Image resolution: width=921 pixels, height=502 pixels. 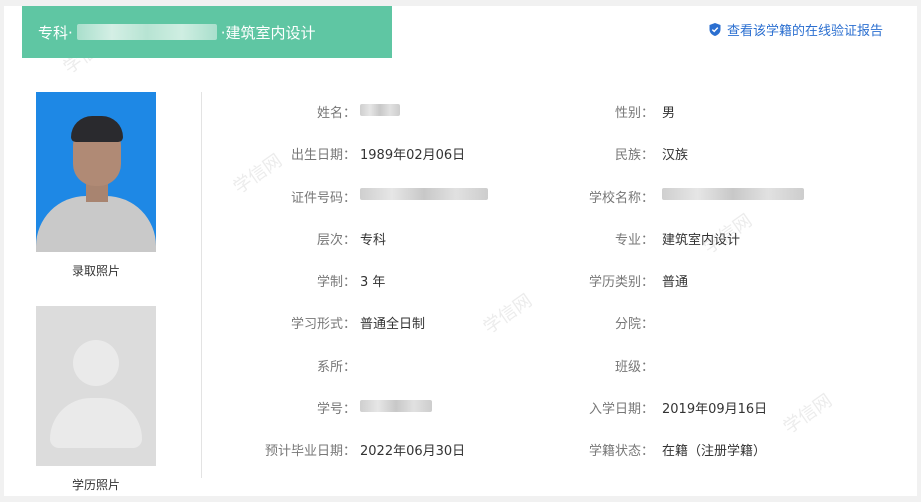 I want to click on photo-column: 录取照片 学历照片, so click(x=96, y=294).